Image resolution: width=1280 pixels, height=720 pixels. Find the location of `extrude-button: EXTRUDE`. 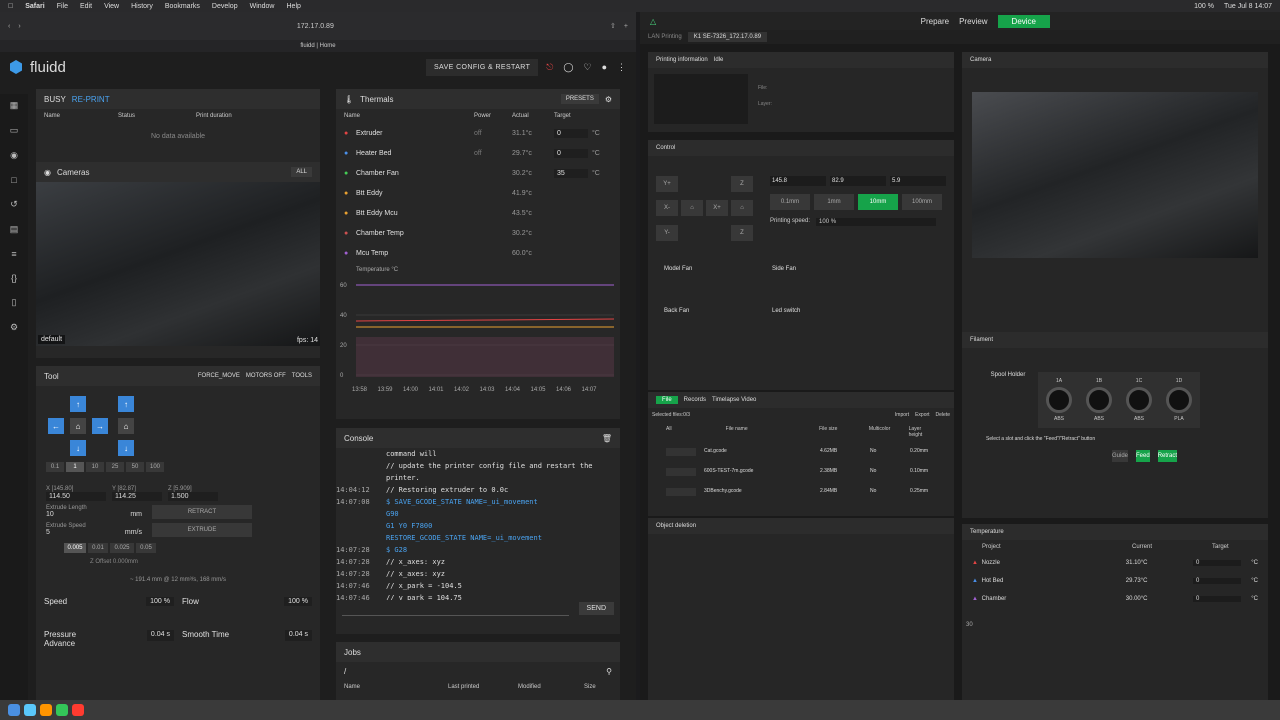

extrude-button: EXTRUDE is located at coordinates (202, 530).